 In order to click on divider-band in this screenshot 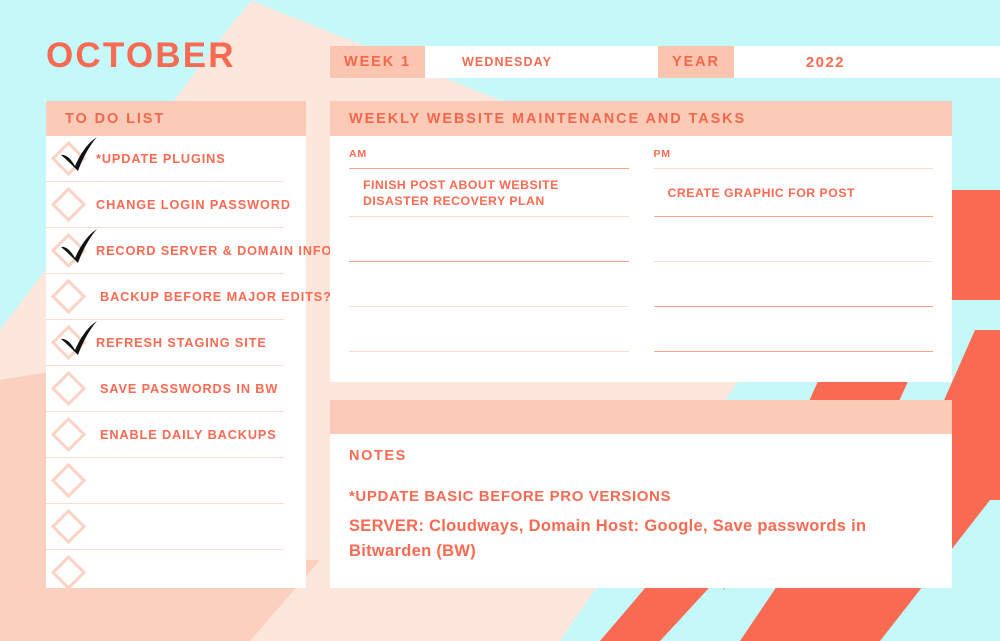, I will do `click(641, 417)`.